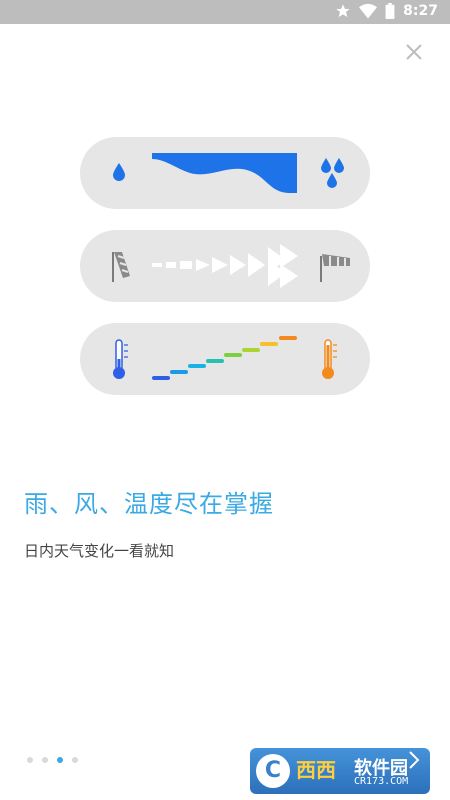 Image resolution: width=450 pixels, height=800 pixels. I want to click on subtitle: 日内天气变化一看就知, so click(99, 551).